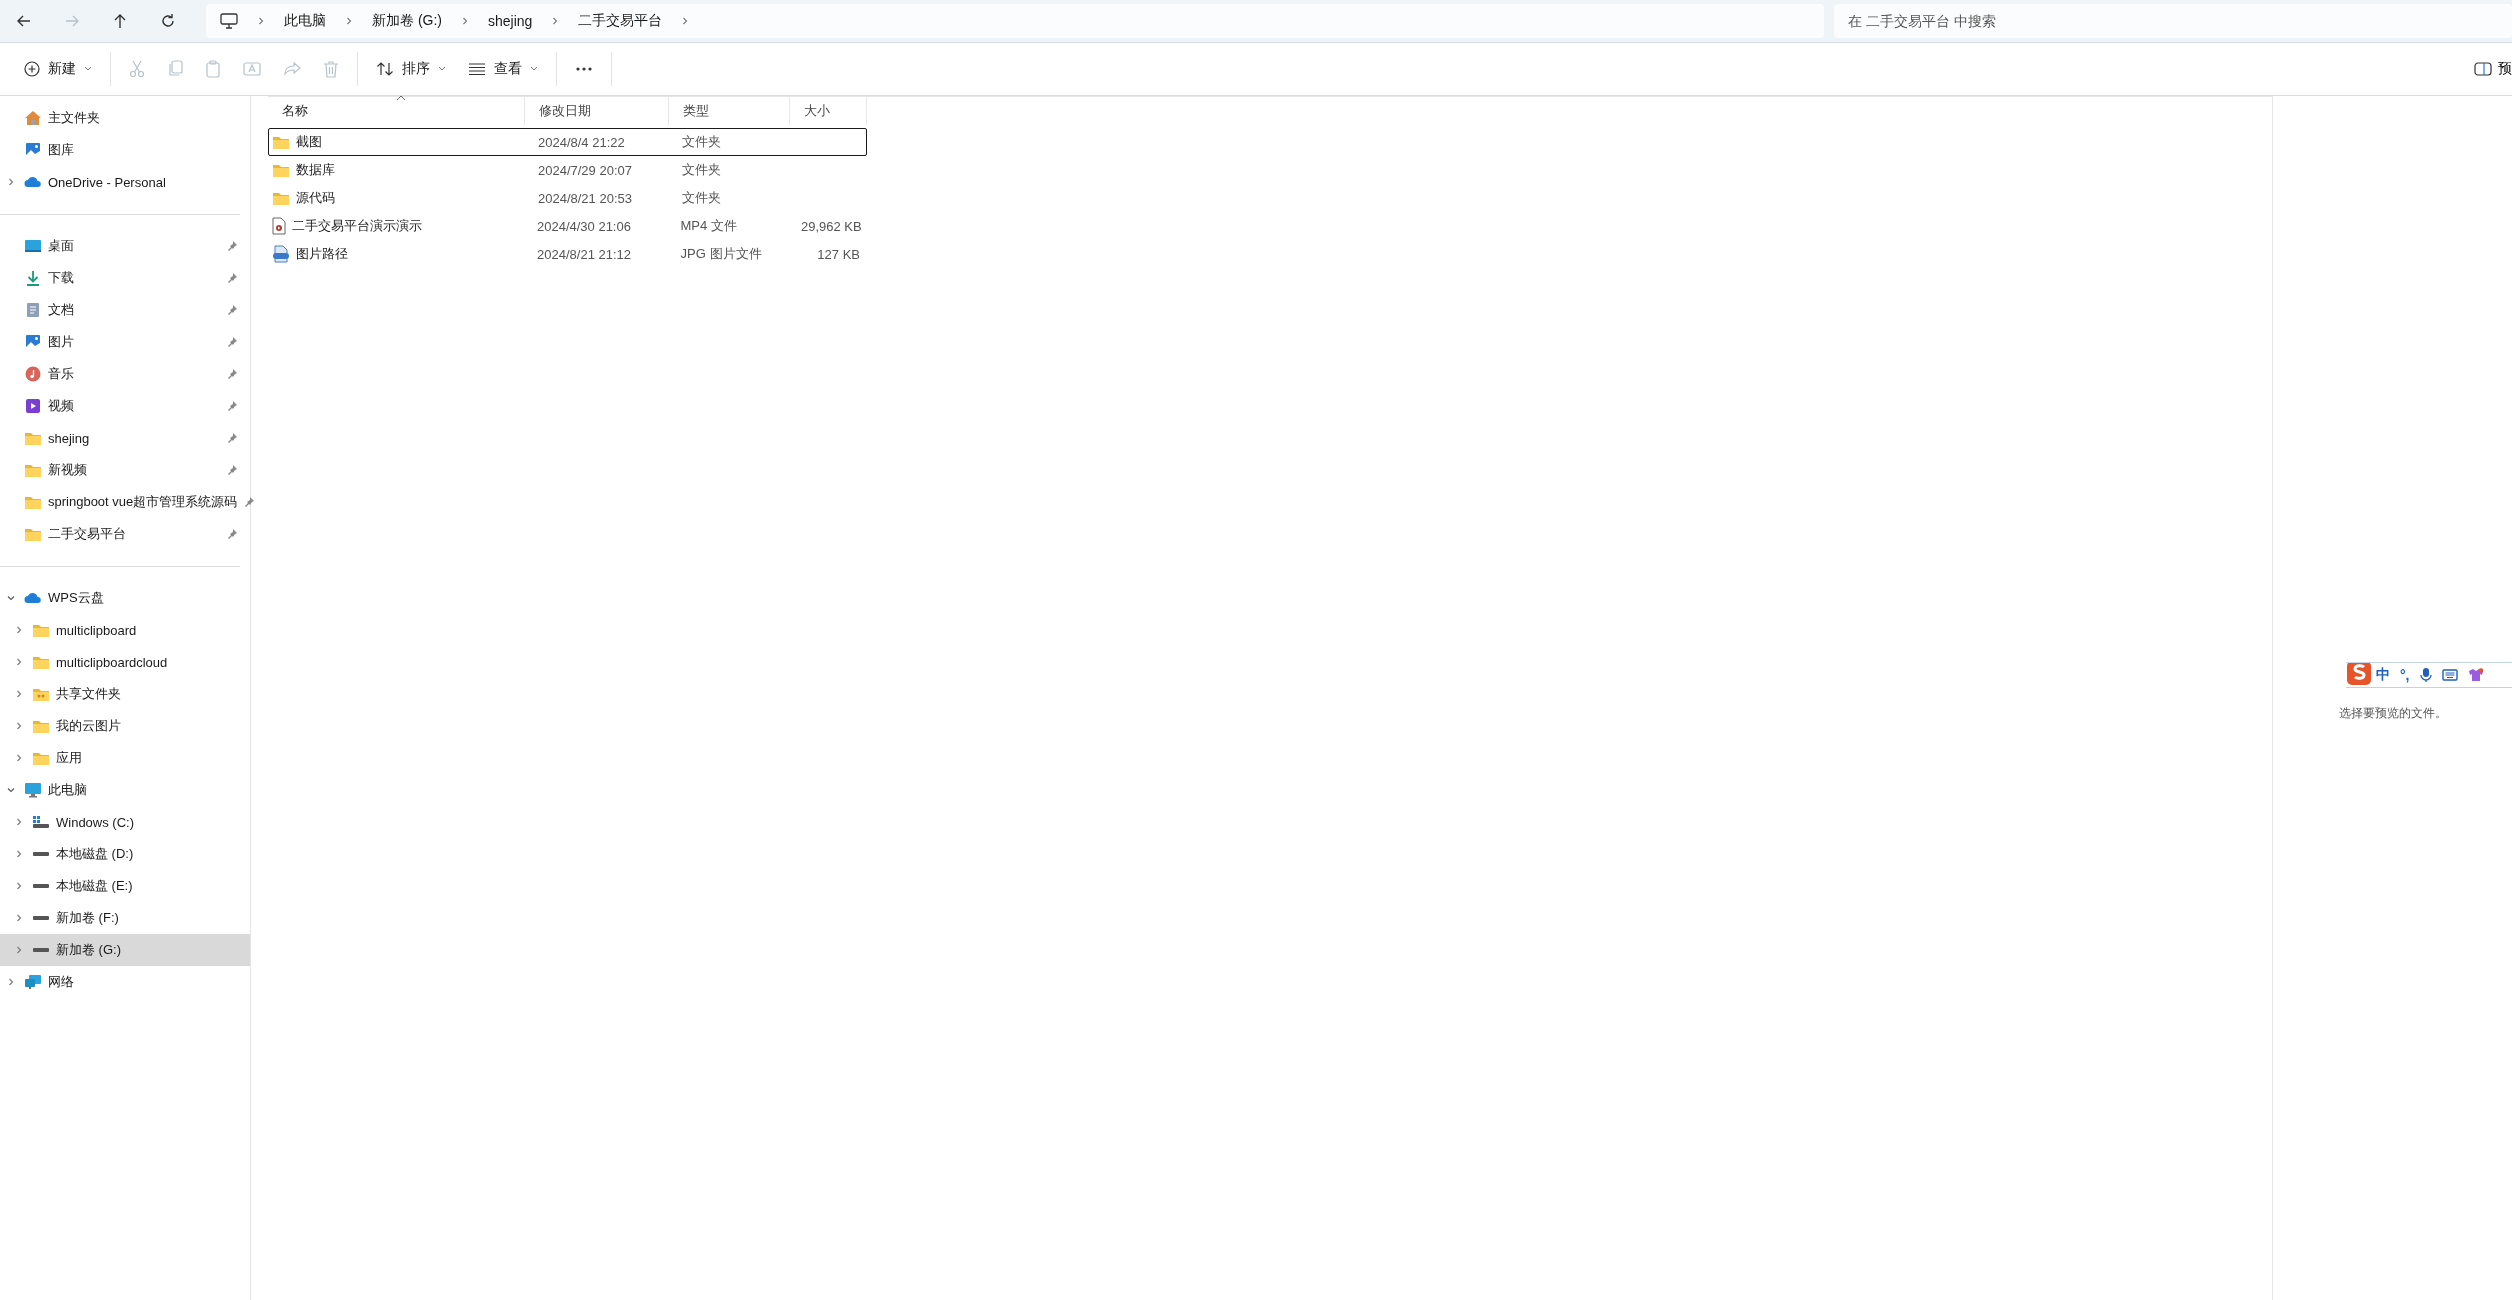 The width and height of the screenshot is (2512, 1300). I want to click on address-bar: 此电脑 新加卷 (G:) shejing 二手交易平台, so click(1015, 21).